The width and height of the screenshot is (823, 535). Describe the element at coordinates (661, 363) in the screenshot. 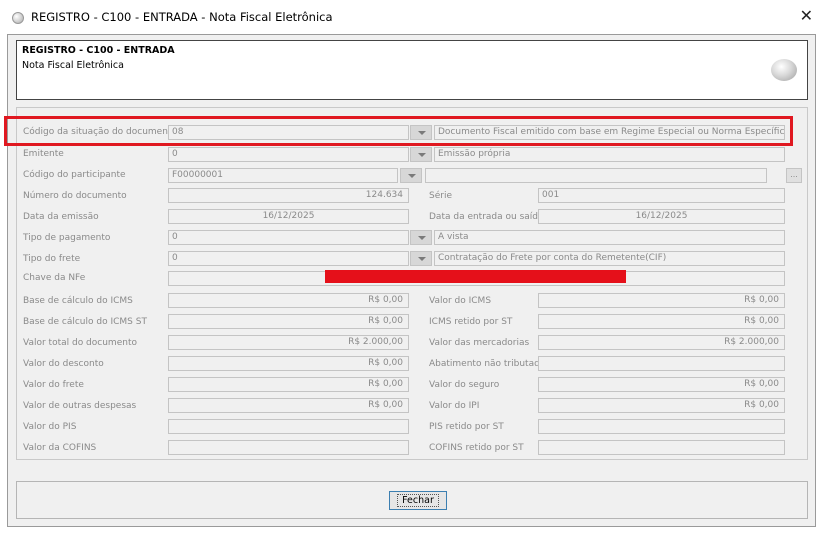

I see `abatimento-field` at that location.